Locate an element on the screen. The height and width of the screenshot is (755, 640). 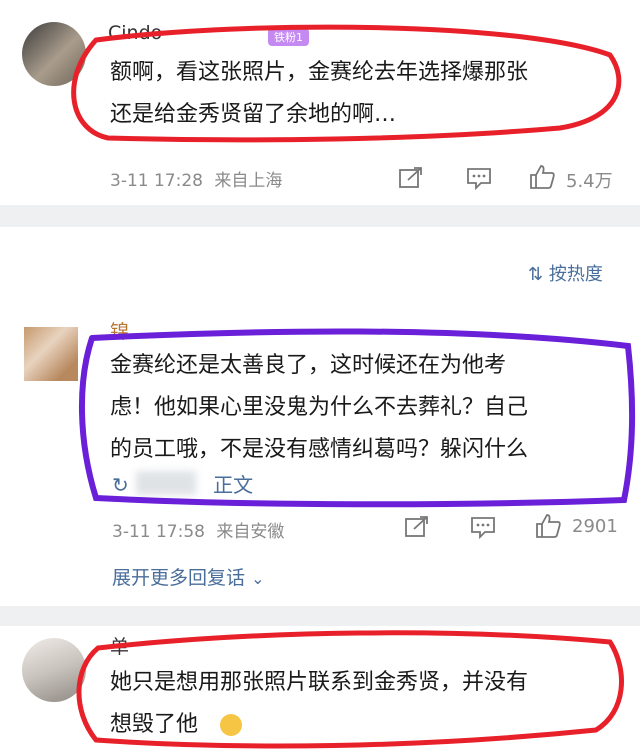
link-label: 正文 is located at coordinates (233, 485).